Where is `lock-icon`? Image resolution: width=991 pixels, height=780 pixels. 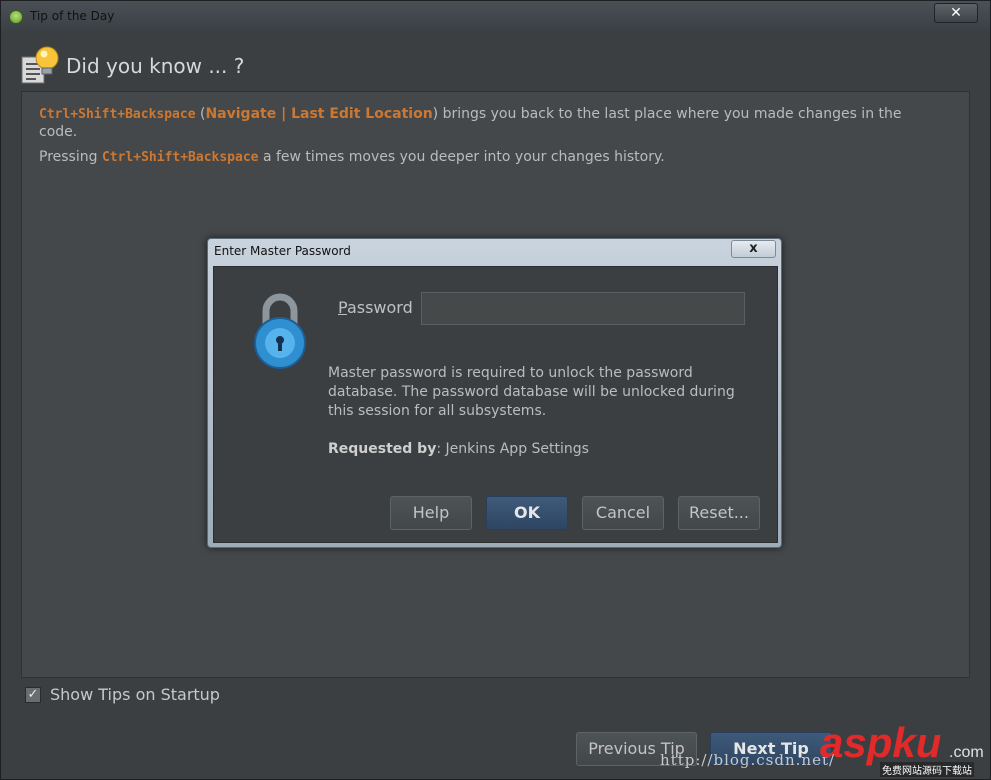
lock-icon is located at coordinates (280, 331).